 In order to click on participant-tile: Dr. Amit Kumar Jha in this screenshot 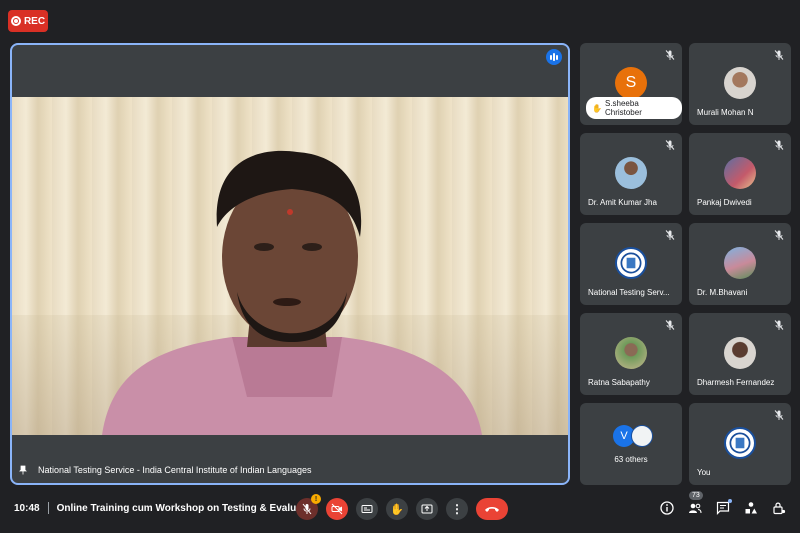, I will do `click(631, 174)`.